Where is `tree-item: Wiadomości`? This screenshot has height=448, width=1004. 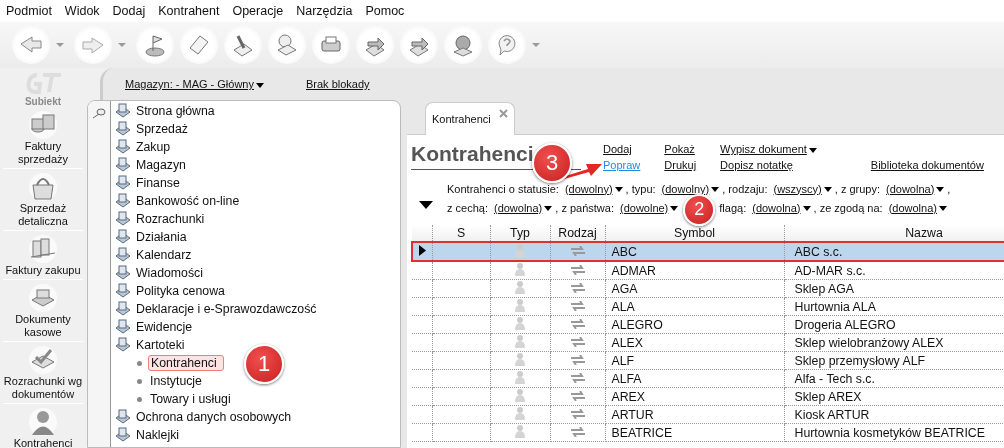
tree-item: Wiadomości is located at coordinates (255, 273).